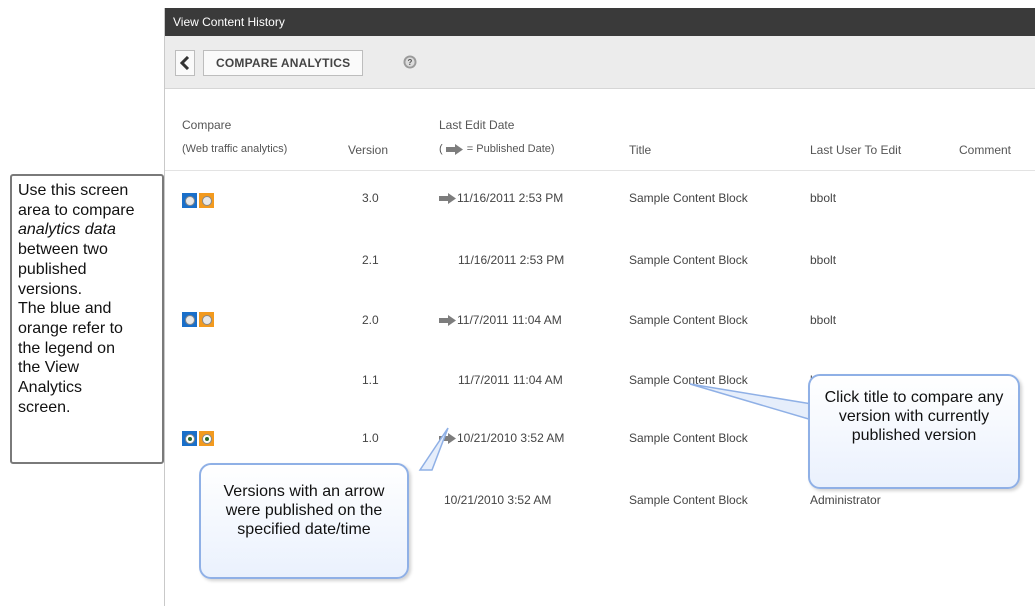 Image resolution: width=1035 pixels, height=606 pixels. Describe the element at coordinates (615, 427) in the screenshot. I see `callout-pointers` at that location.